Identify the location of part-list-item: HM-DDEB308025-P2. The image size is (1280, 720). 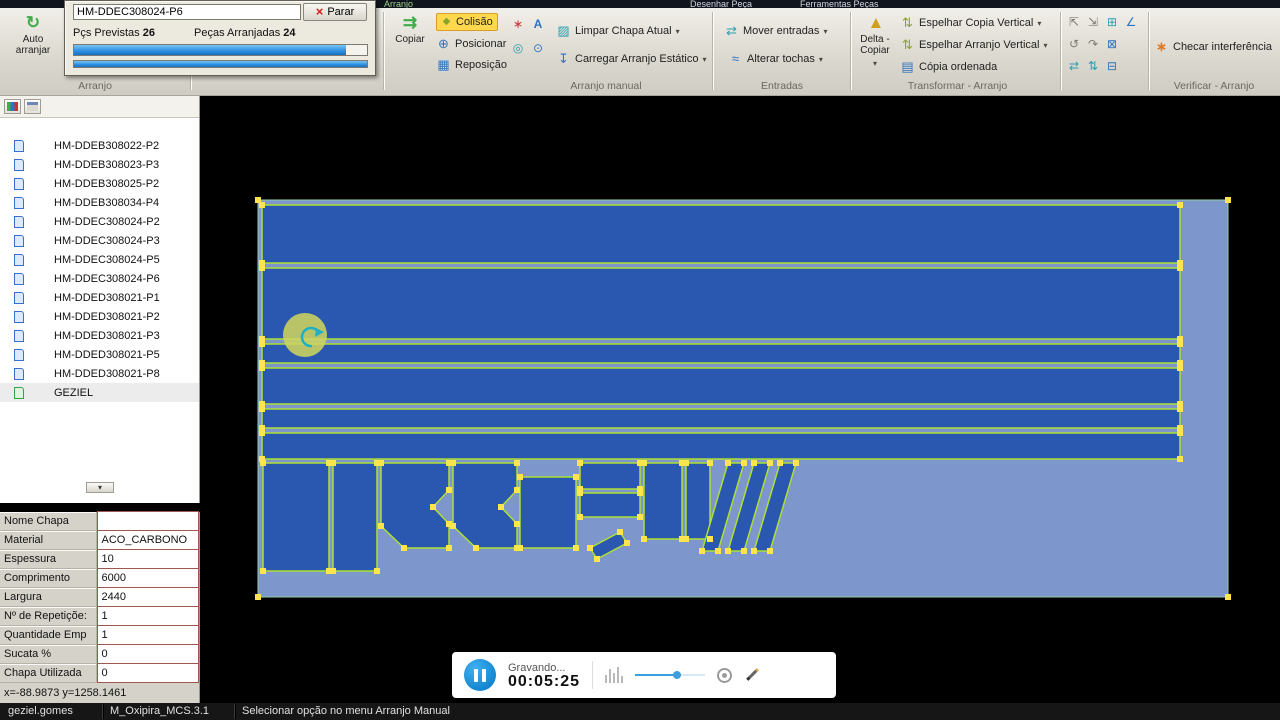
(99, 183).